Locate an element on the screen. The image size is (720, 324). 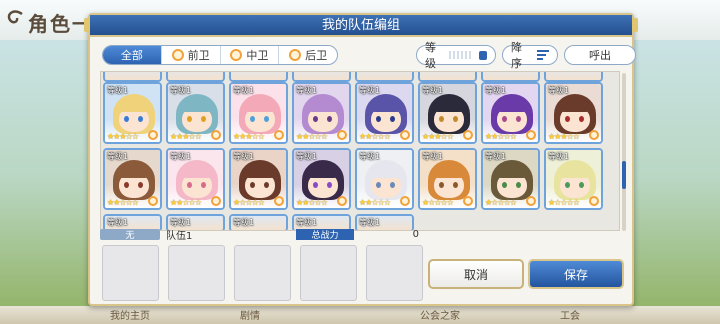
roster-scroll-thumb is located at coordinates (624, 175).